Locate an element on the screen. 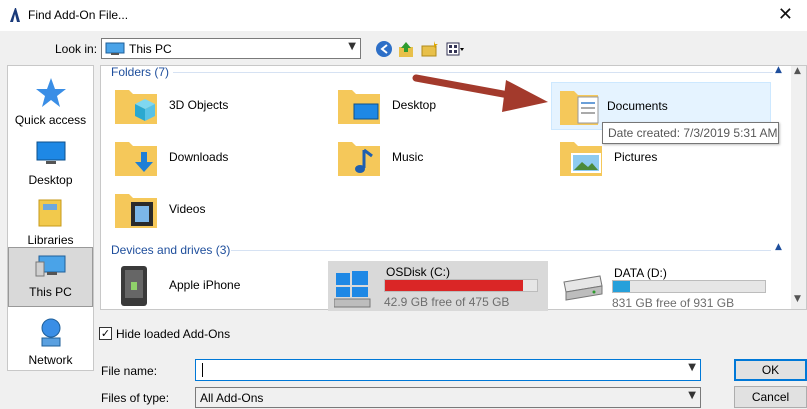 This screenshot has width=807, height=409. back-icon is located at coordinates (384, 49).